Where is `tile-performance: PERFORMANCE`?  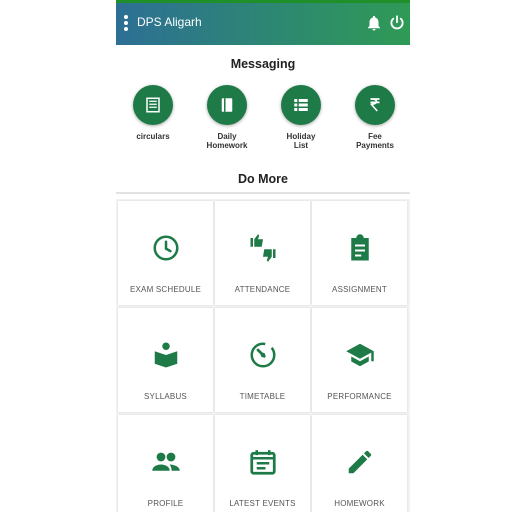
tile-performance: PERFORMANCE is located at coordinates (359, 360).